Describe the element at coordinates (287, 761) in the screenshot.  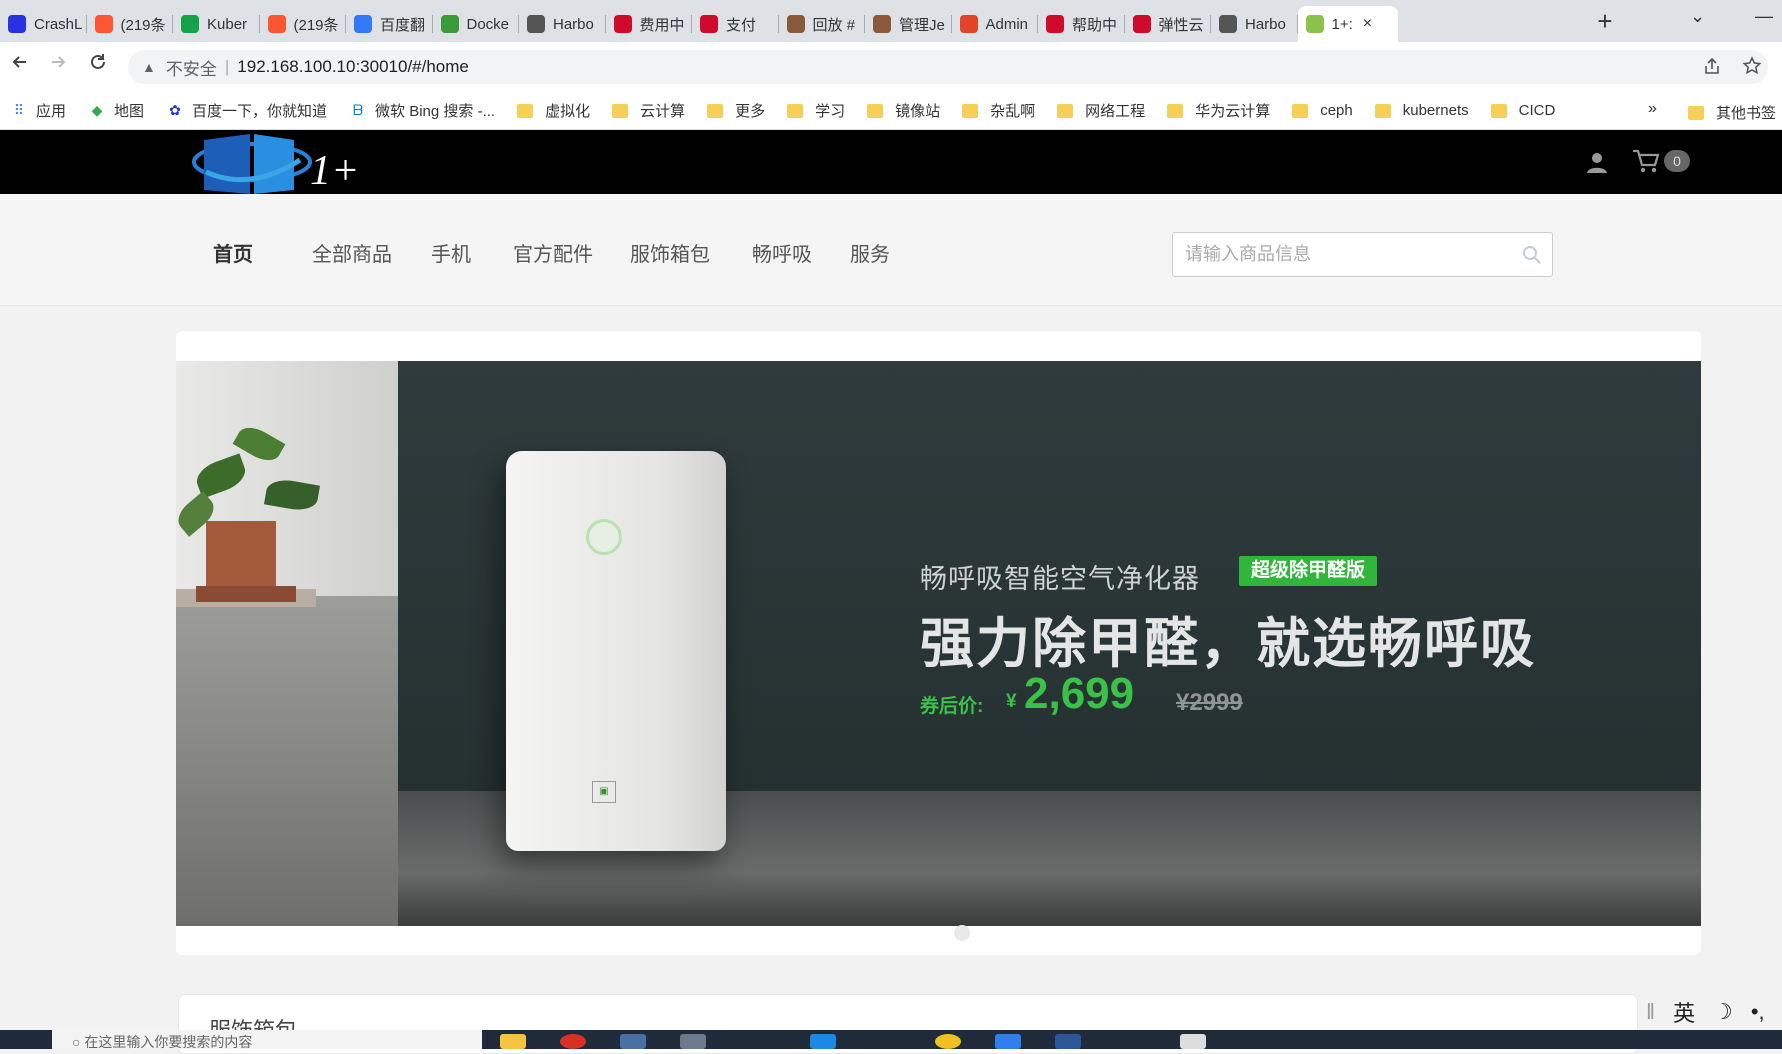
I see `banner-wall-shadow` at that location.